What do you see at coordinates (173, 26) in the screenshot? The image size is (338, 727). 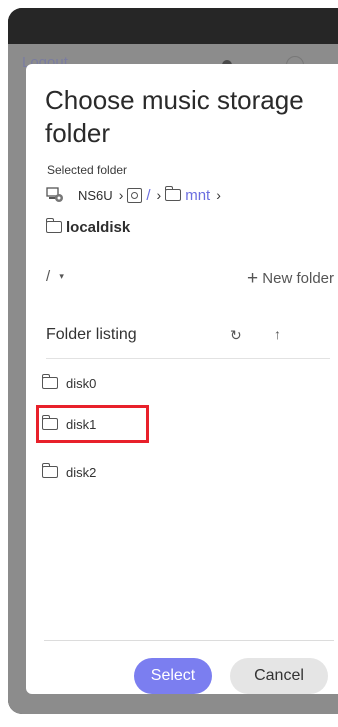 I see `status-bar` at bounding box center [173, 26].